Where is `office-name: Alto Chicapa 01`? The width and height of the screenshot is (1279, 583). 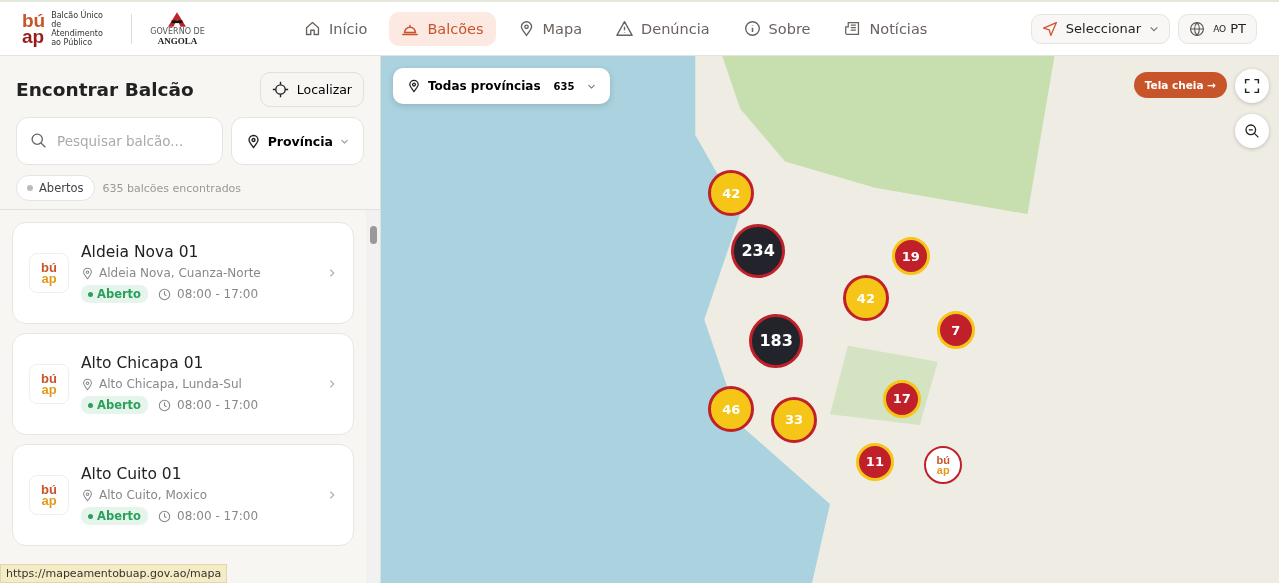 office-name: Alto Chicapa 01 is located at coordinates (143, 363).